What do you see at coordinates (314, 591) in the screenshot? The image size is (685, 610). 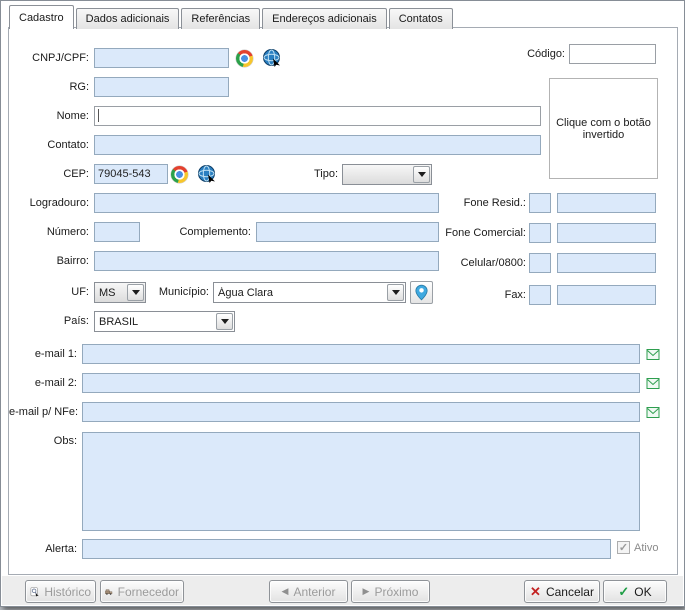 I see `anterior-label: Anterior` at bounding box center [314, 591].